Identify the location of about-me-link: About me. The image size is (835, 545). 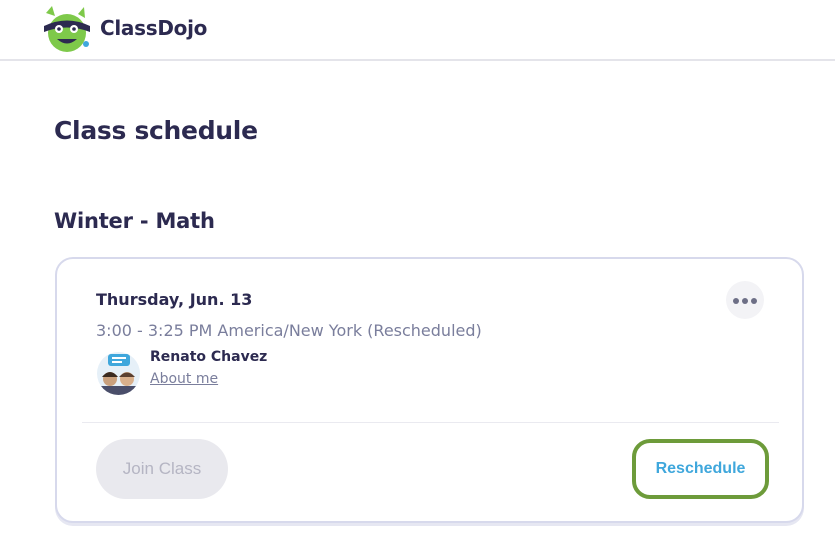
(184, 379).